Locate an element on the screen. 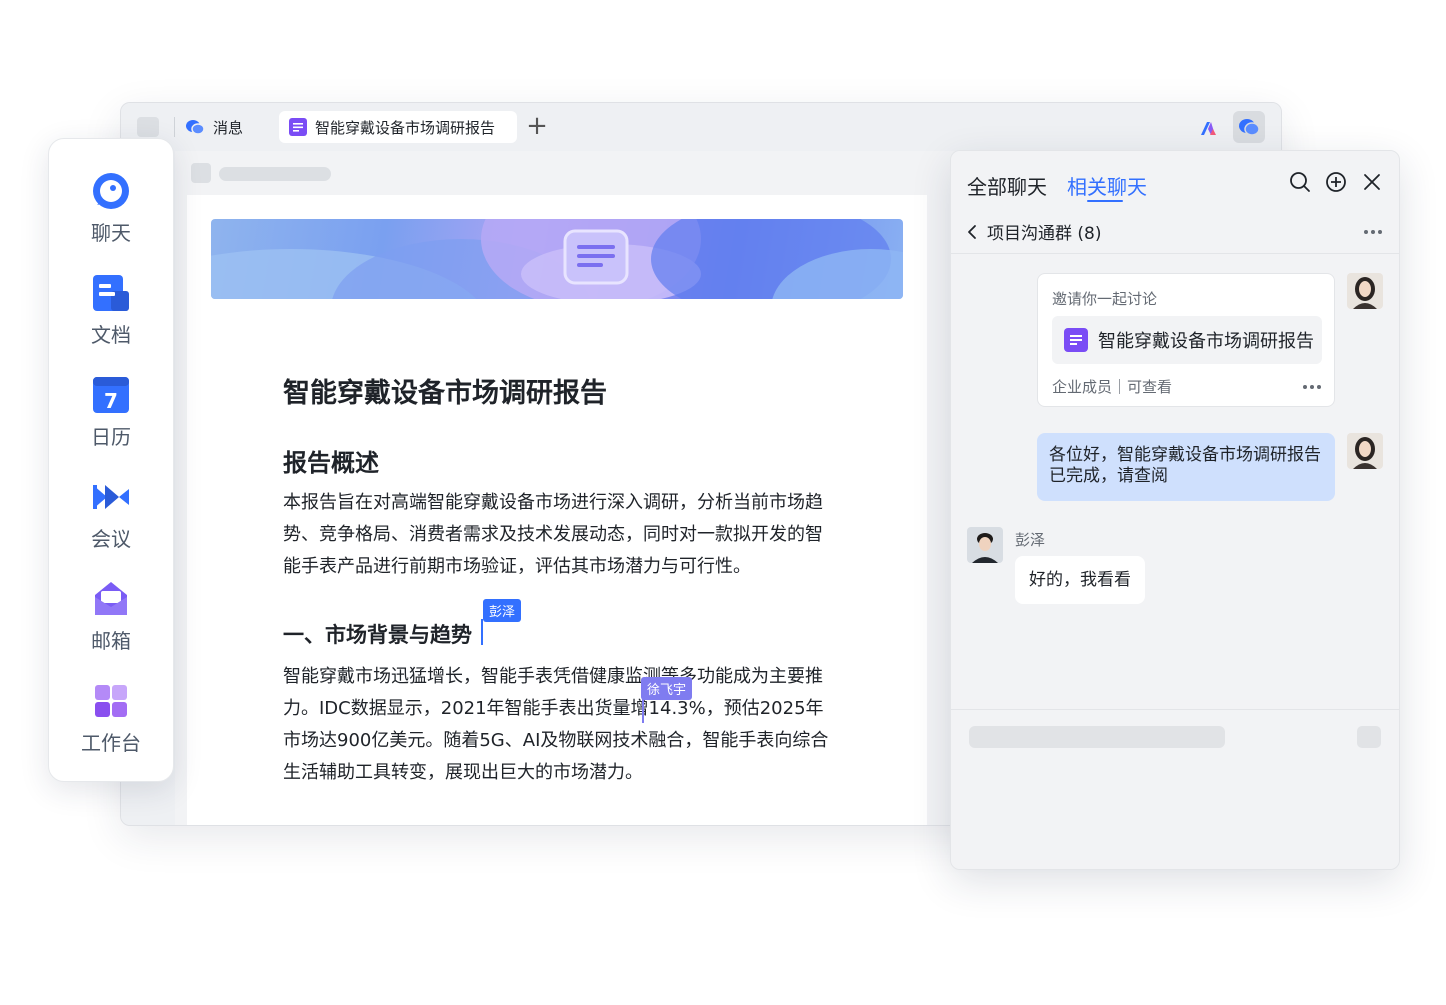 The image size is (1446, 1005). group-header: 项目沟通群 (8) is located at coordinates (1034, 231).